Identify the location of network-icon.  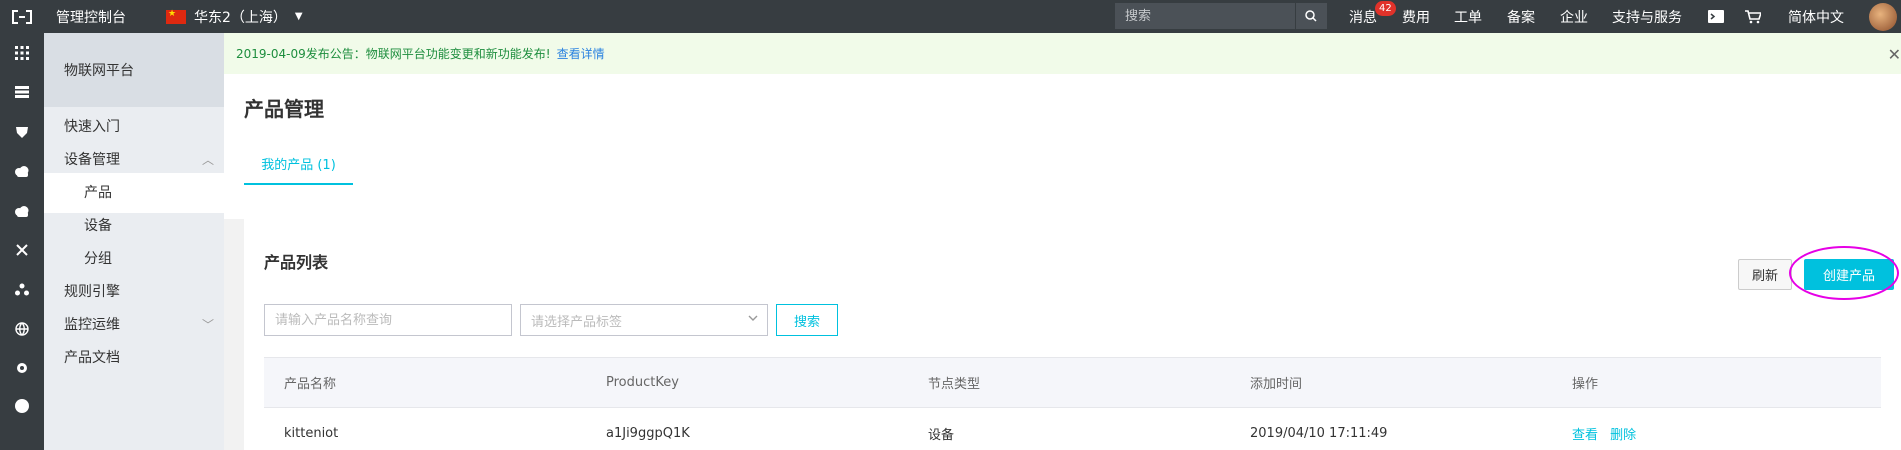
(22, 250).